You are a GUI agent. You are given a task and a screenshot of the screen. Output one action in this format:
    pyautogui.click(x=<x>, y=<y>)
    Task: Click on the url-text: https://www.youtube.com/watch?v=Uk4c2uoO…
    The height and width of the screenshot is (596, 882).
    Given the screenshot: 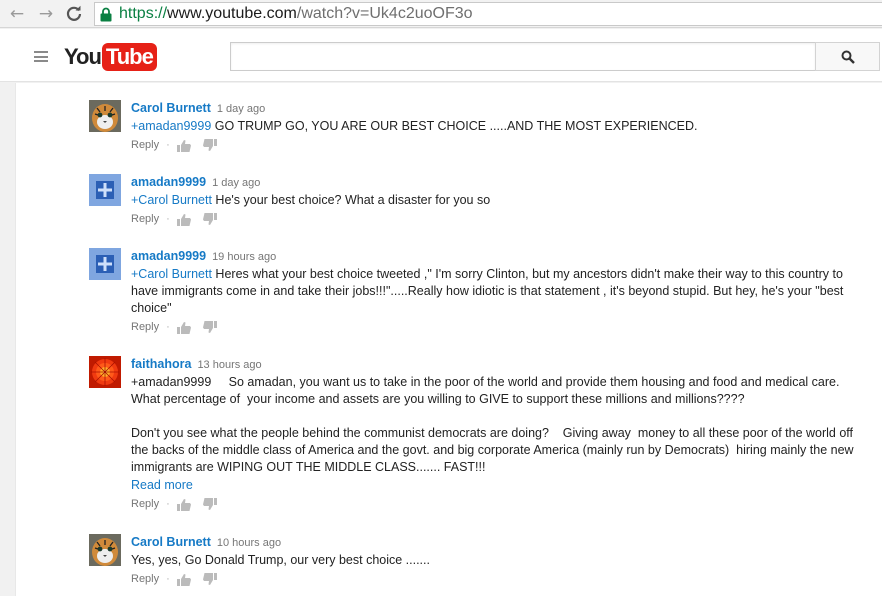 What is the action you would take?
    pyautogui.click(x=296, y=14)
    